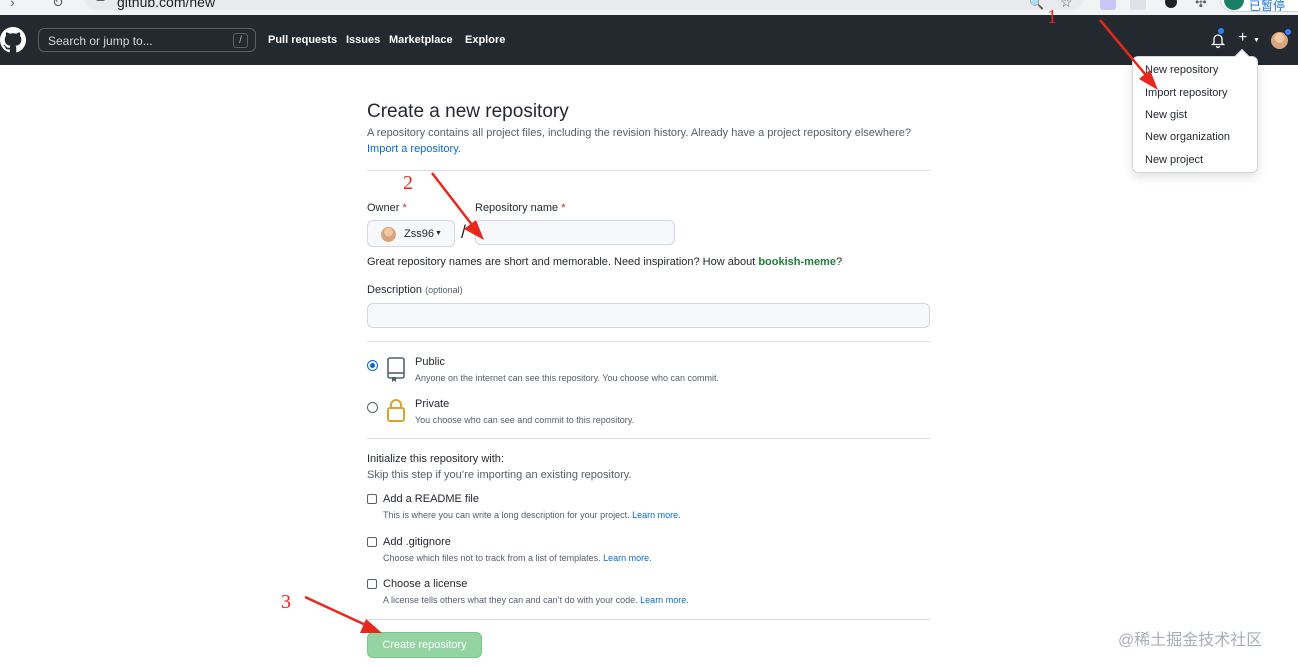 This screenshot has width=1298, height=666. I want to click on create-new-plus-icon: +, so click(1242, 38).